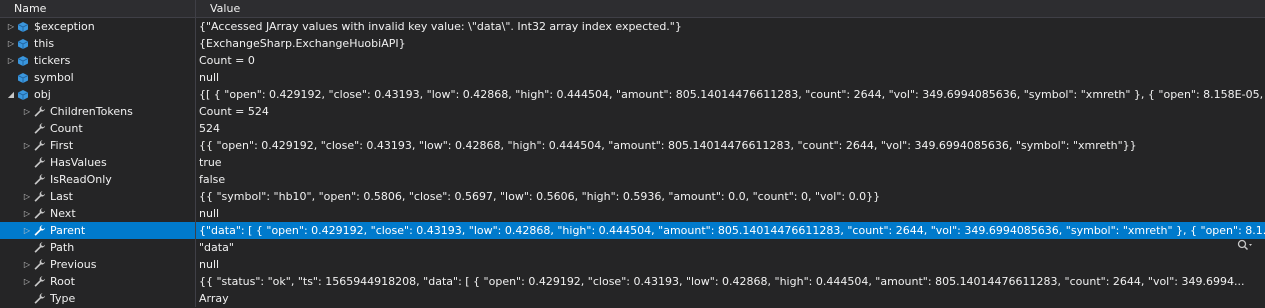  I want to click on variable-row-tickers: ▷ tickers Count = 0, so click(632, 60).